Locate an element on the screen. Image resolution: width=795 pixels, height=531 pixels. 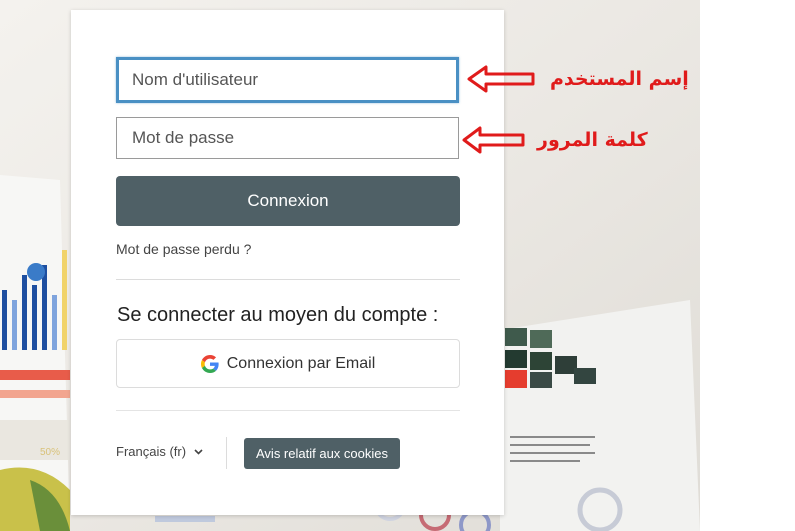
username-input is located at coordinates (287, 80).